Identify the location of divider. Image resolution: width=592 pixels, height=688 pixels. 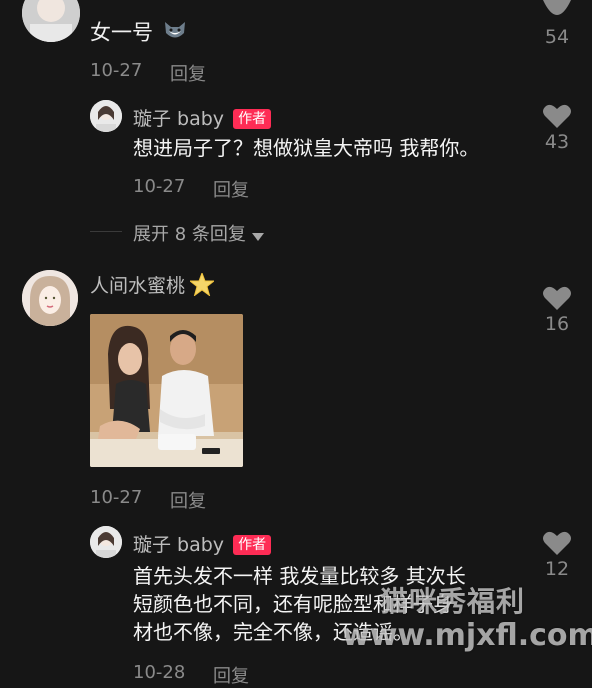
(106, 231).